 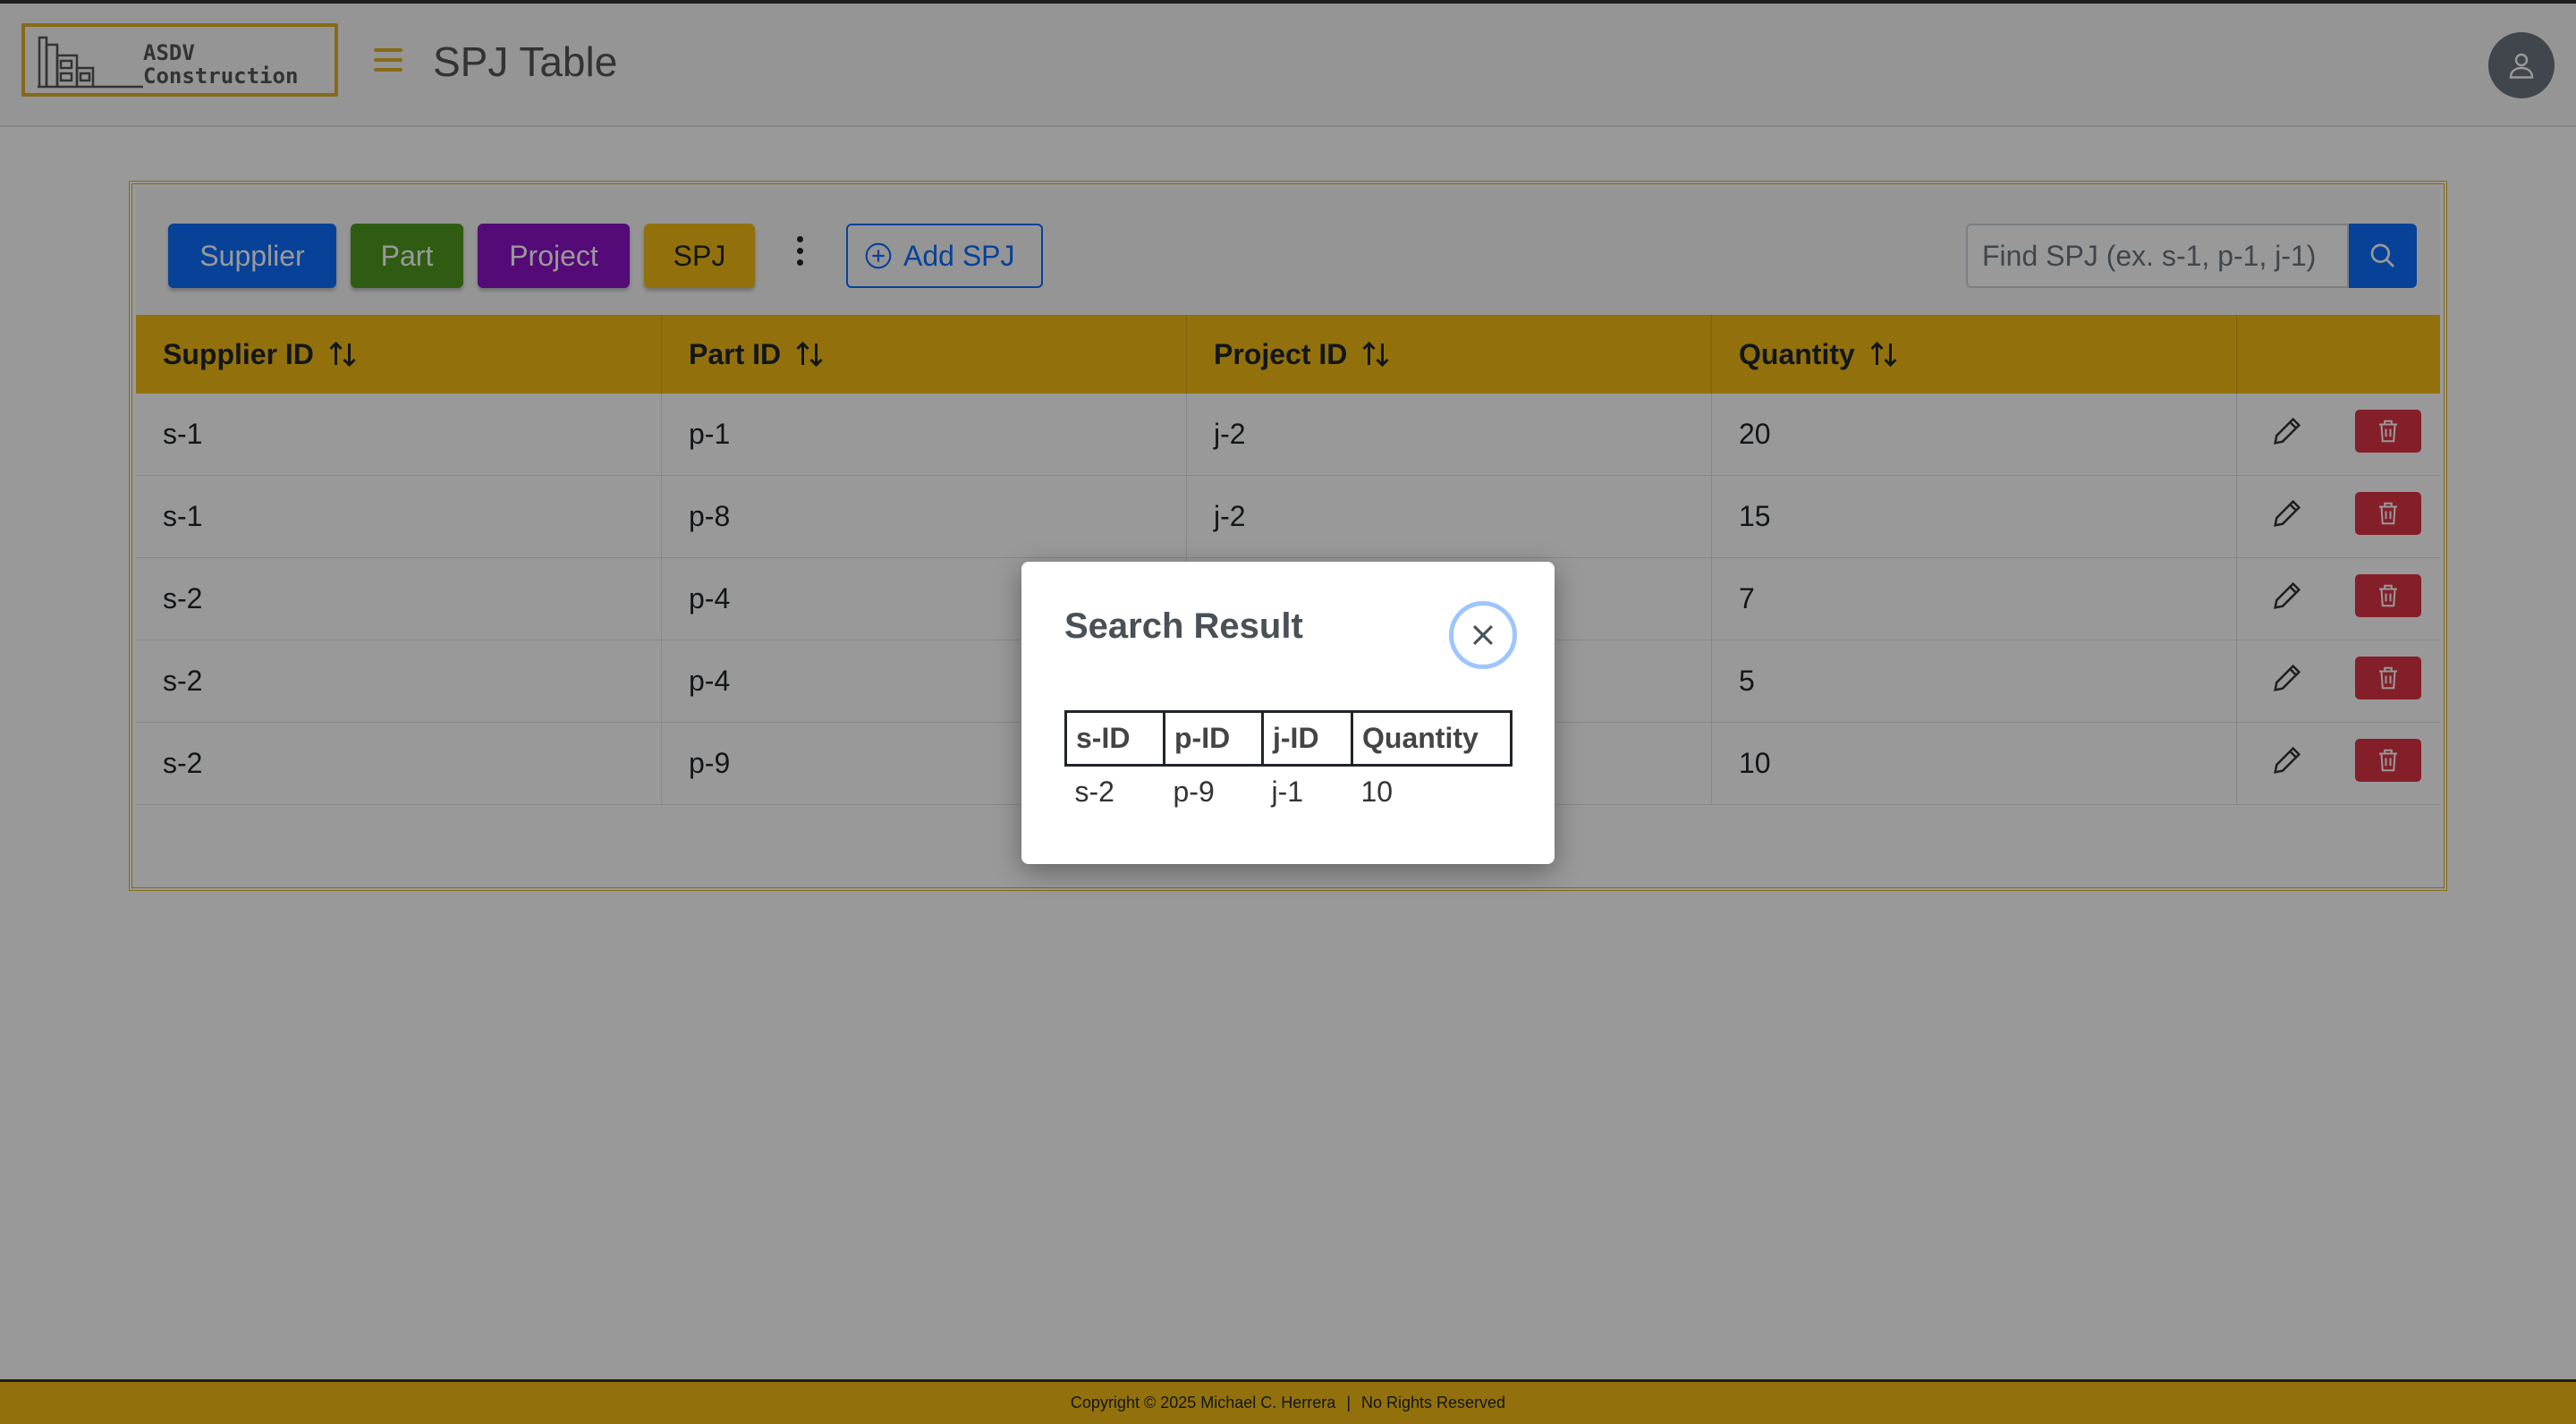 I want to click on result-column-header: p-ID, so click(x=1213, y=738).